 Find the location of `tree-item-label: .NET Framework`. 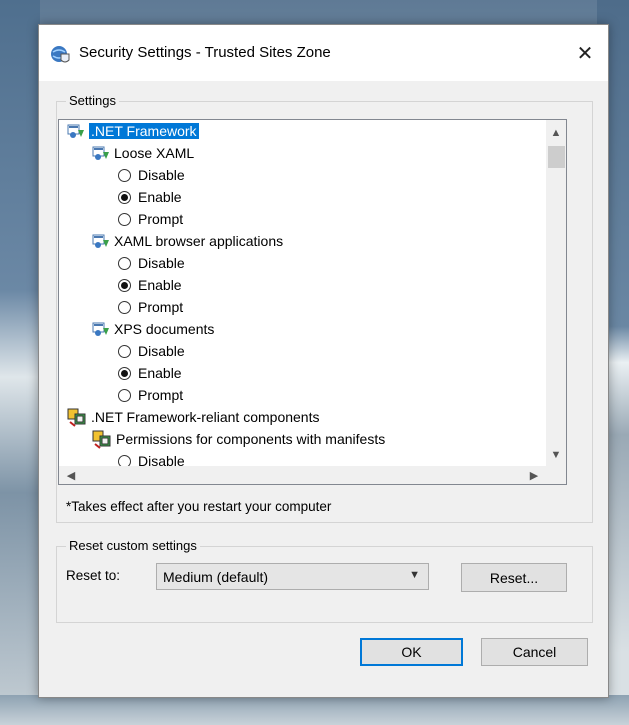

tree-item-label: .NET Framework is located at coordinates (144, 131).